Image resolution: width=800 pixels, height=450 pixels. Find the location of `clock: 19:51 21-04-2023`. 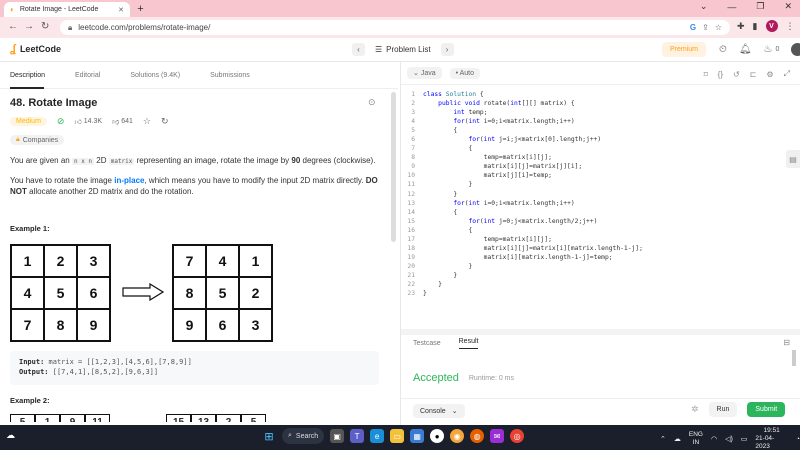

clock: 19:51 21-04-2023 is located at coordinates (771, 438).